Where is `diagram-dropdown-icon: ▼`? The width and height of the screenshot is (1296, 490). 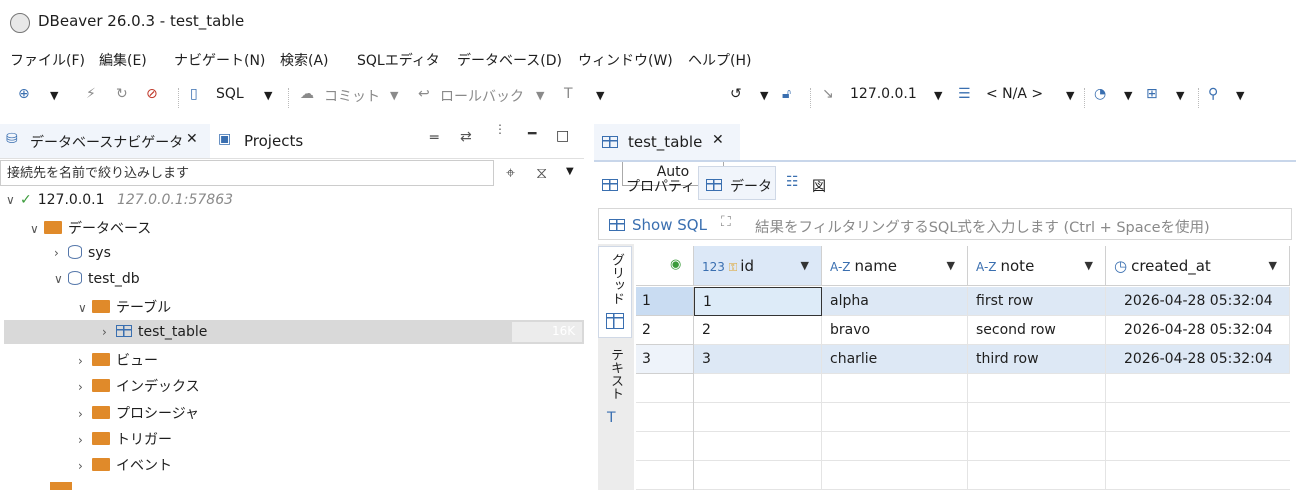 diagram-dropdown-icon: ▼ is located at coordinates (1180, 95).